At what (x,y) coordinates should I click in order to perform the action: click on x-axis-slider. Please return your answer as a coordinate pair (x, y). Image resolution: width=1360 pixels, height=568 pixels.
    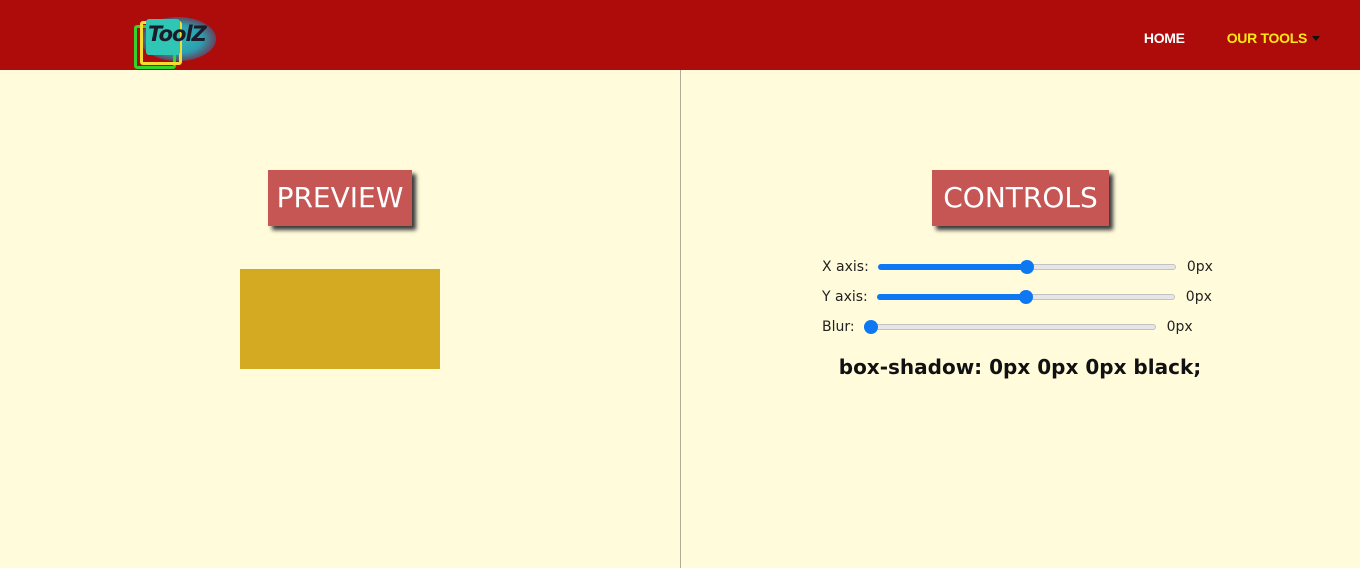
    Looking at the image, I should click on (1026, 267).